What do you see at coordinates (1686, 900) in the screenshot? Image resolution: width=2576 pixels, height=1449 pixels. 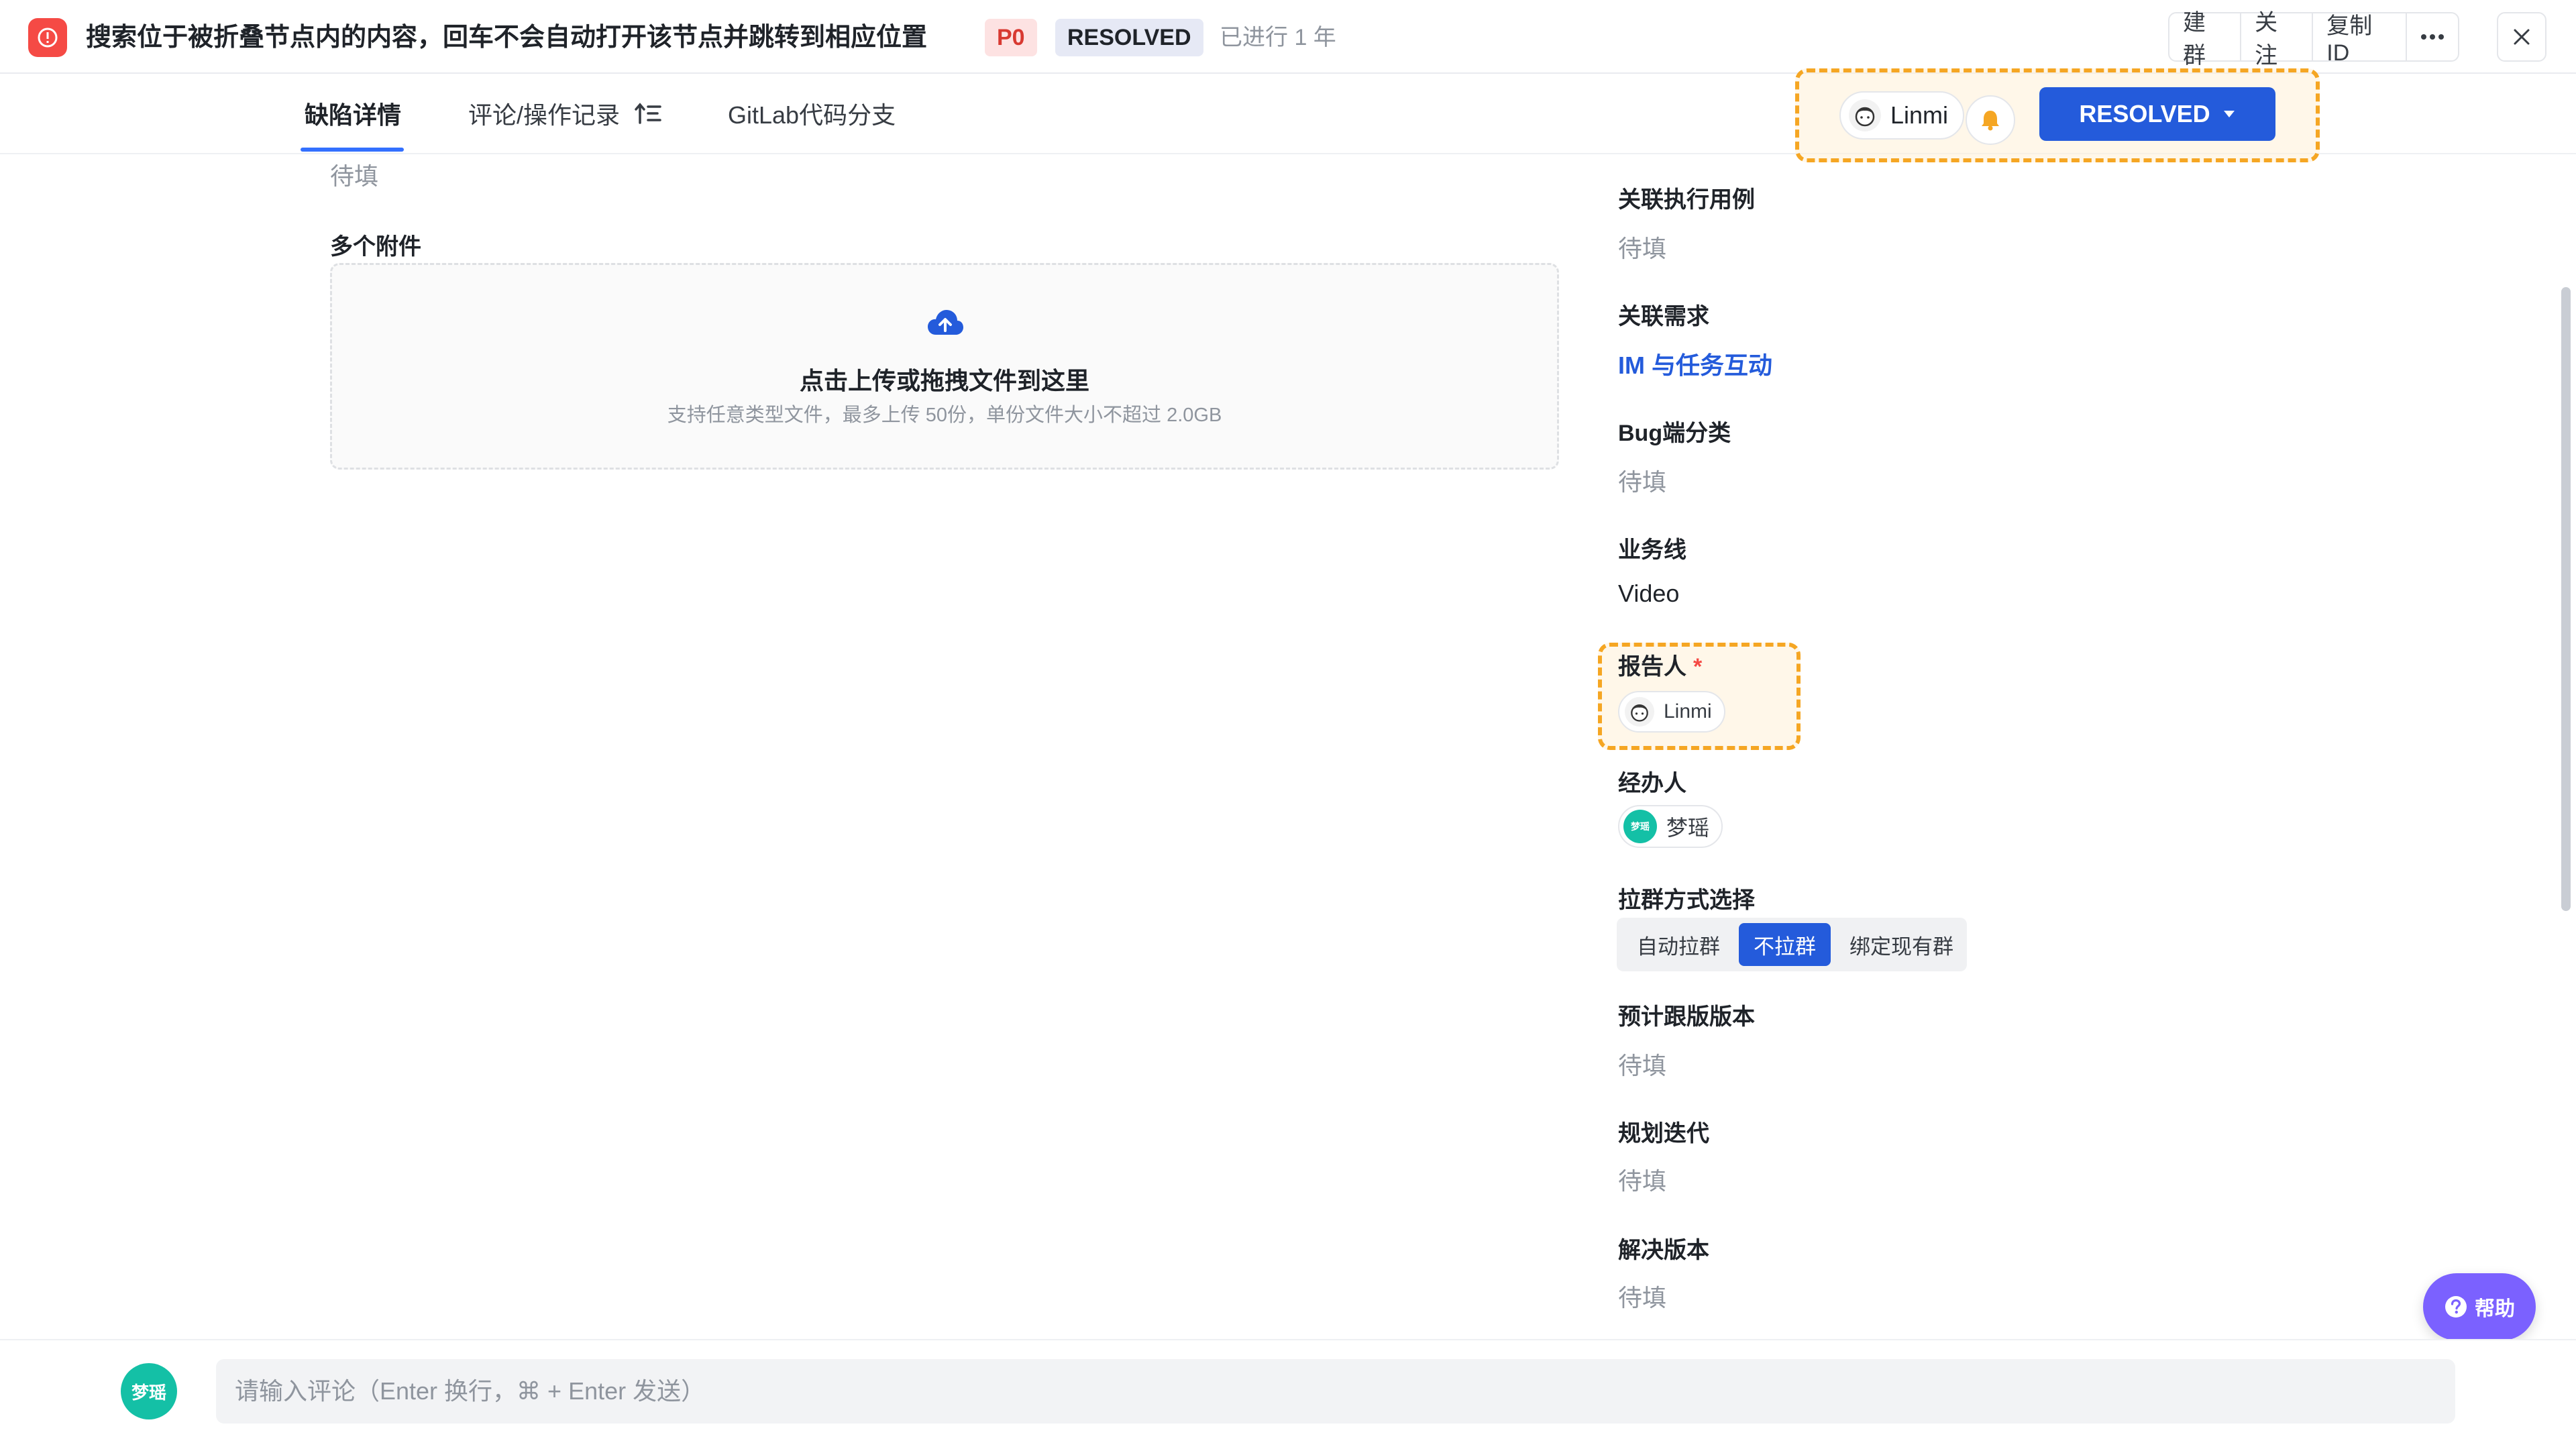 I see `group-mode-label: 拉群方式选择` at bounding box center [1686, 900].